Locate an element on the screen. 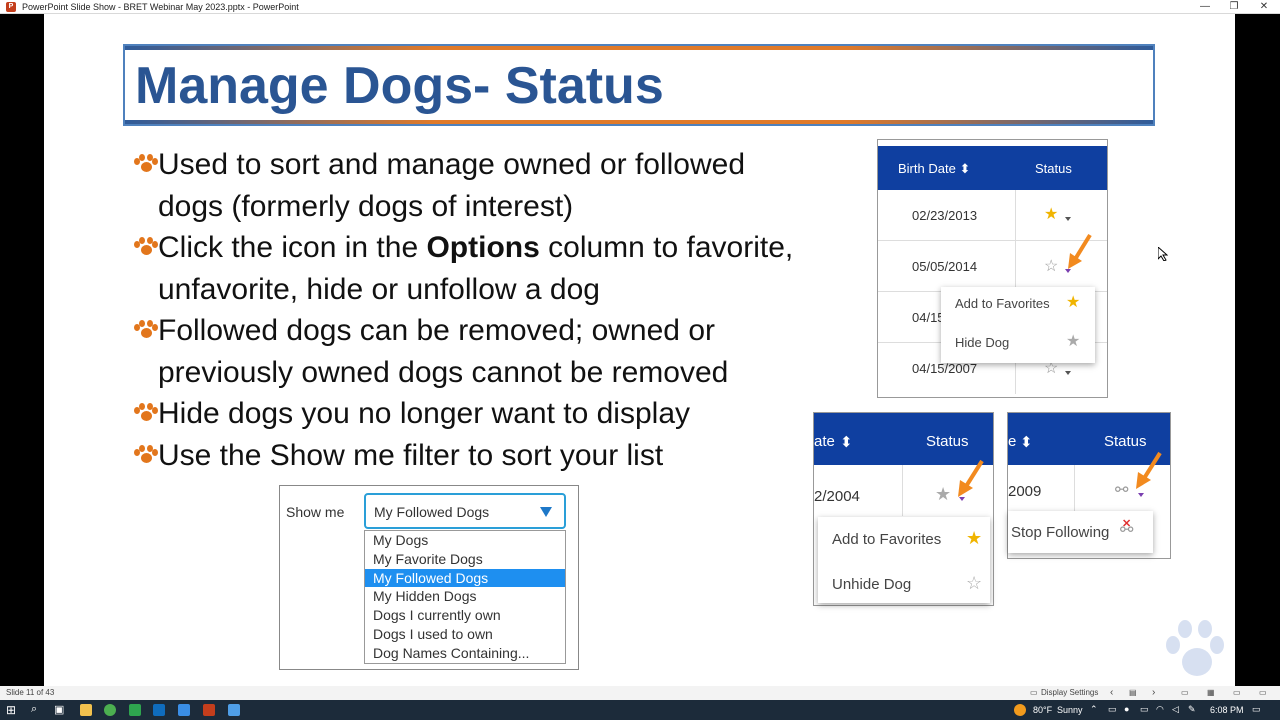 This screenshot has width=1280, height=720. next-slide-icon: › is located at coordinates (1153, 692).